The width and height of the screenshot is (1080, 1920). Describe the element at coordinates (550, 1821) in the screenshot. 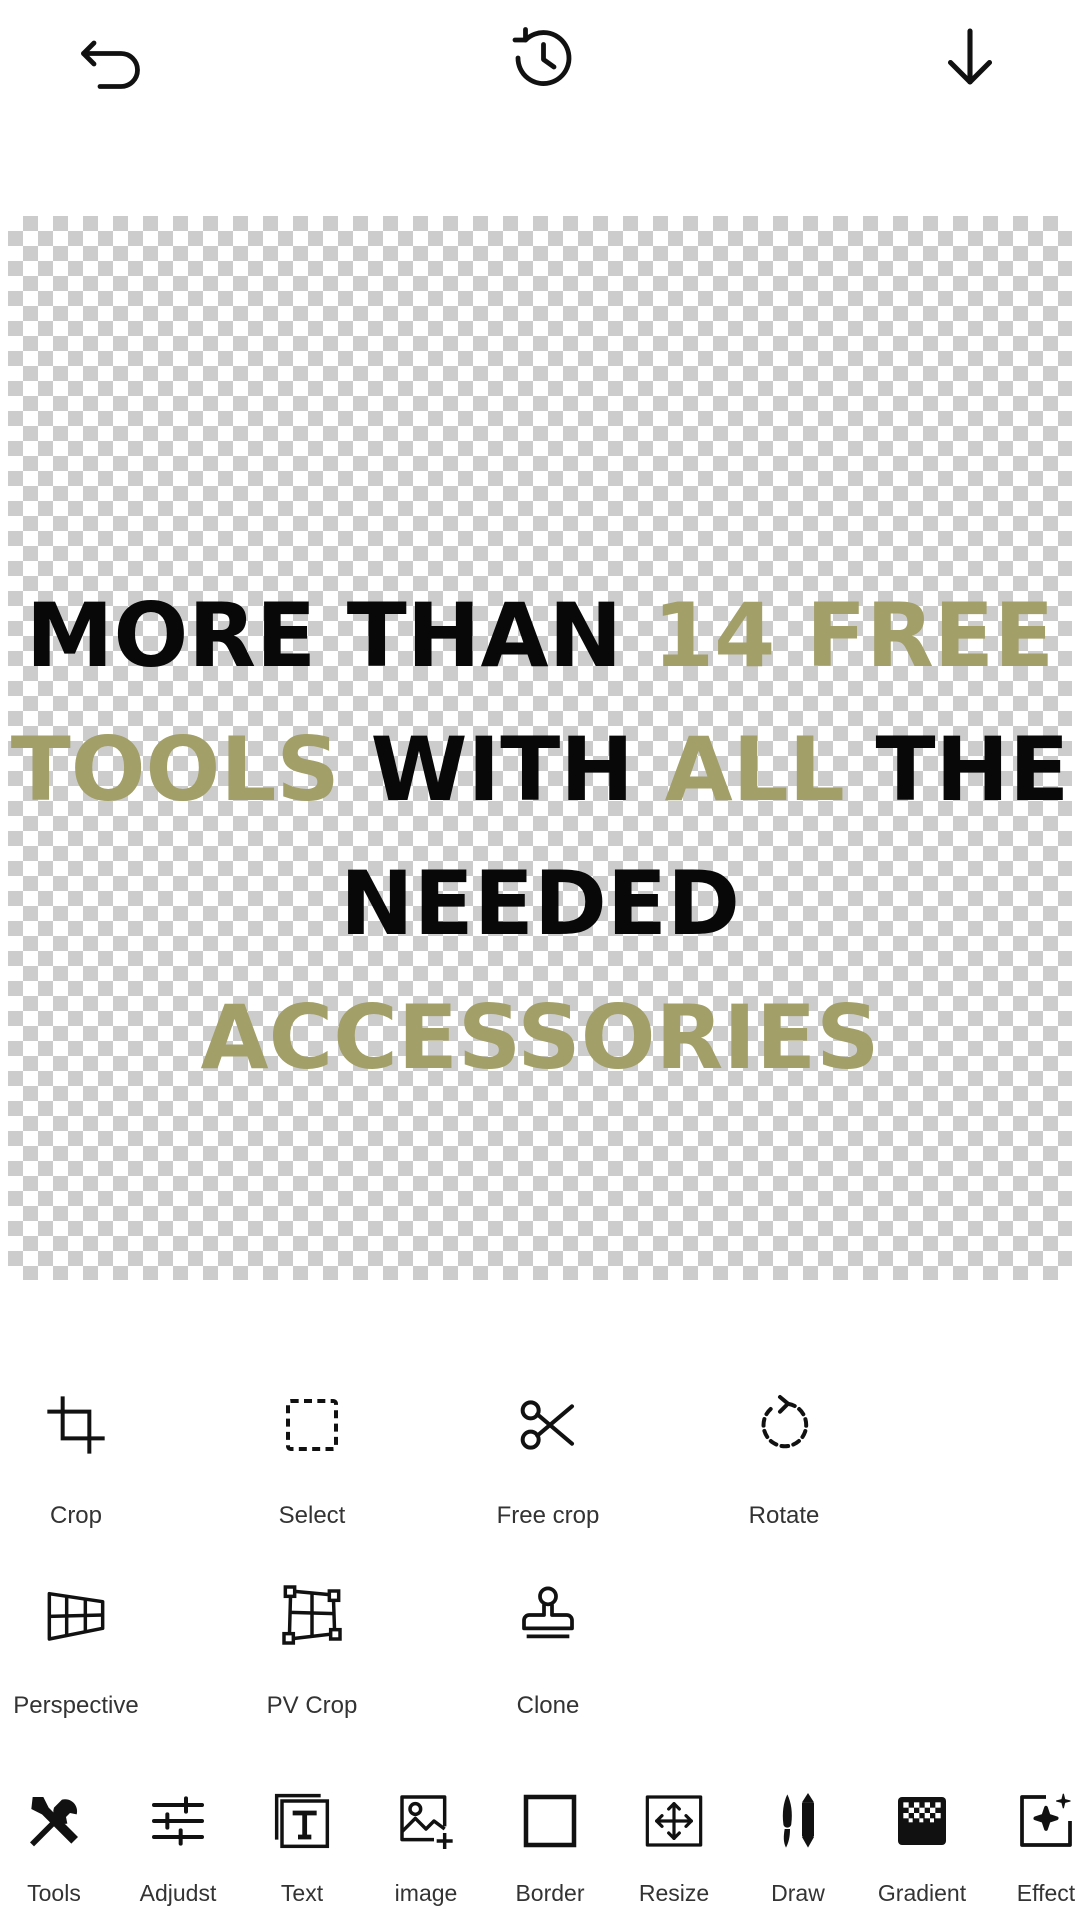

I see `border-icon` at that location.